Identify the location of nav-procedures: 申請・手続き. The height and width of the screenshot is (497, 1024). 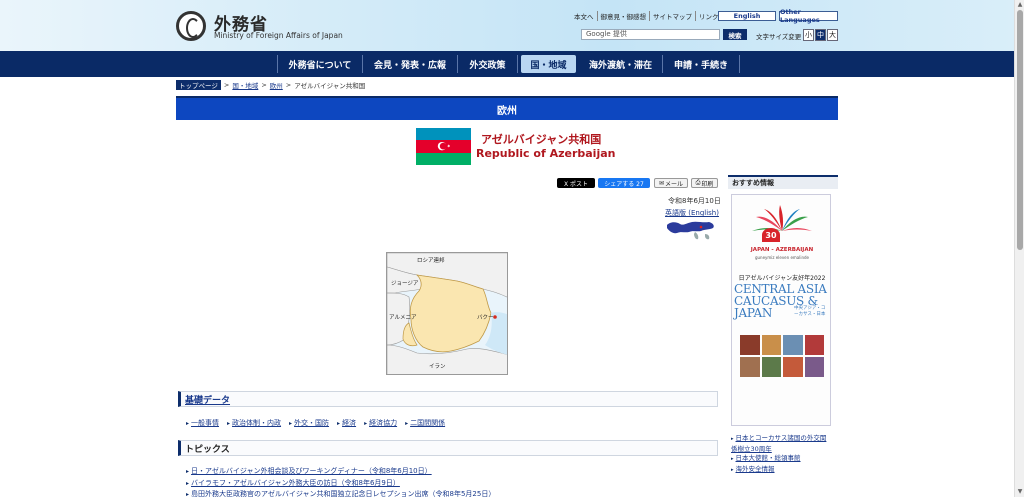
(701, 64).